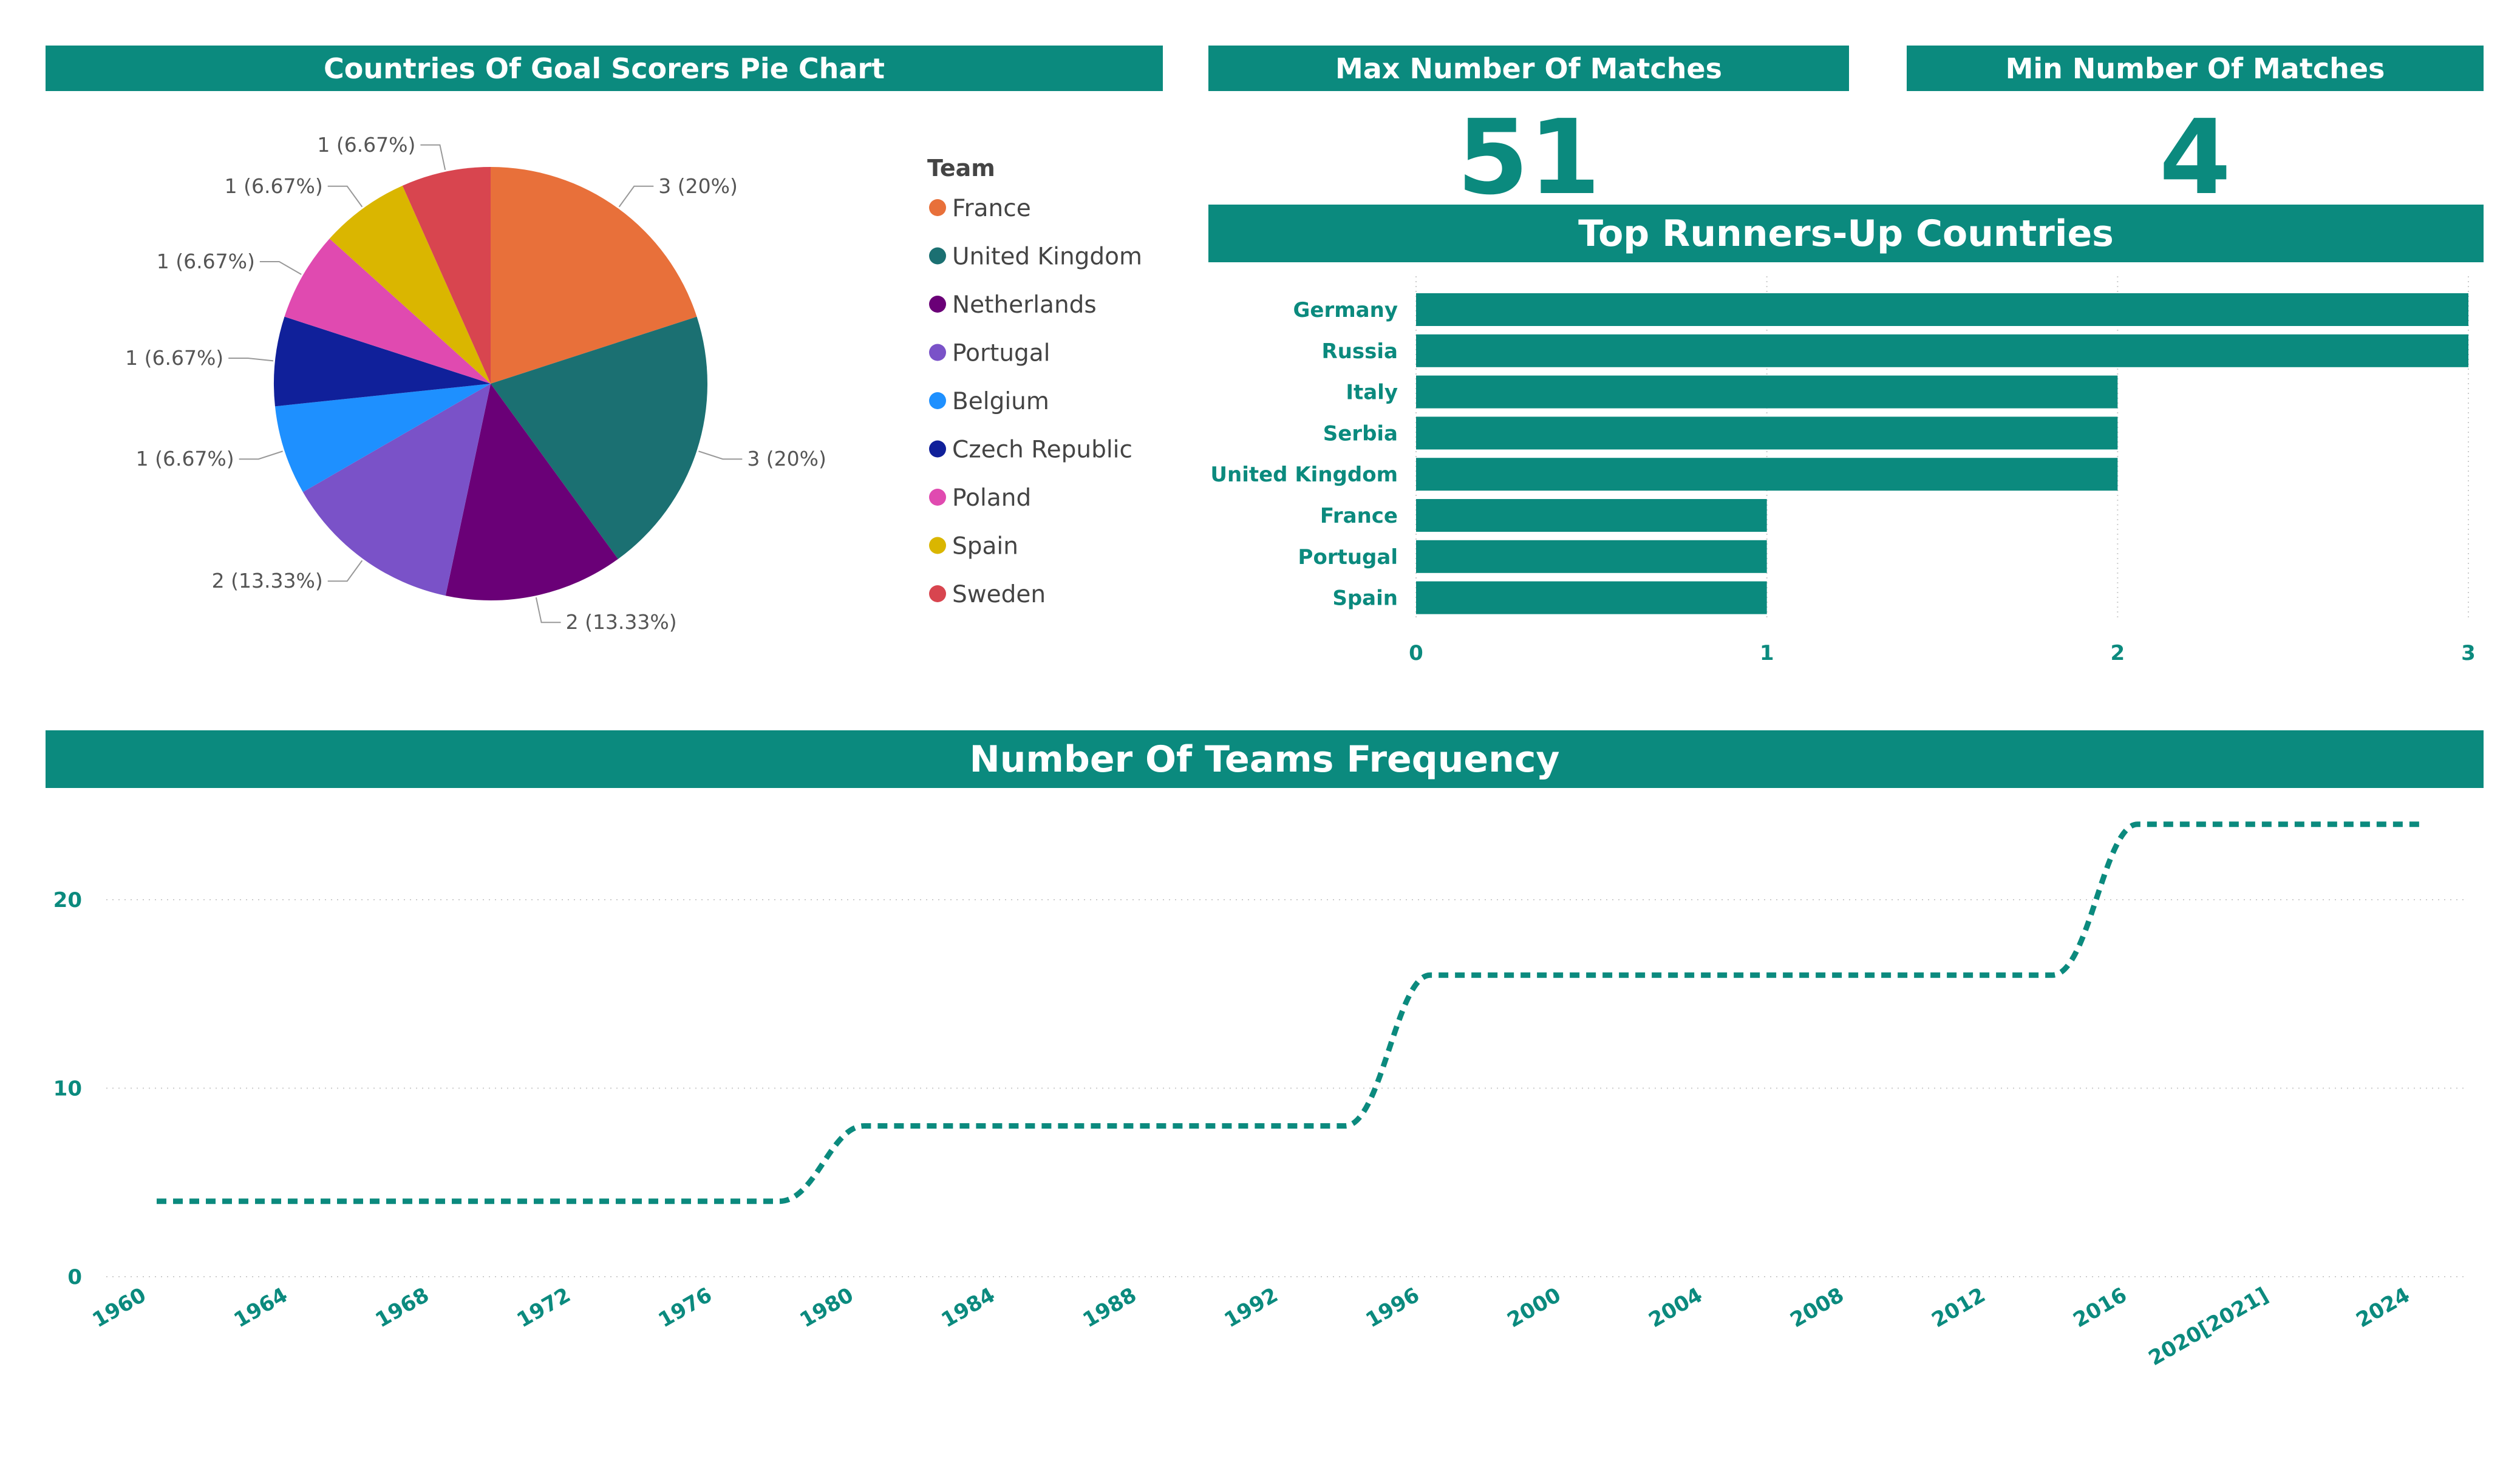  I want to click on line-x-tick: 2000, so click(1534, 1308).